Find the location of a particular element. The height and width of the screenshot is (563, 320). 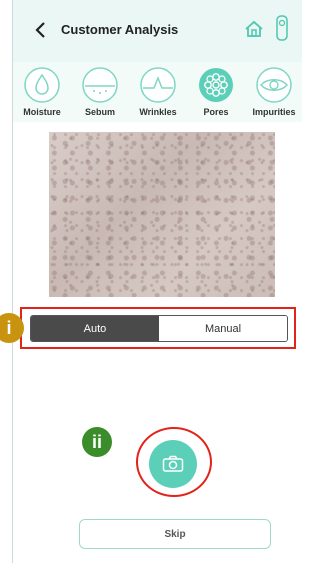

mode-toggle-highlight: Auto Manual is located at coordinates (158, 328).